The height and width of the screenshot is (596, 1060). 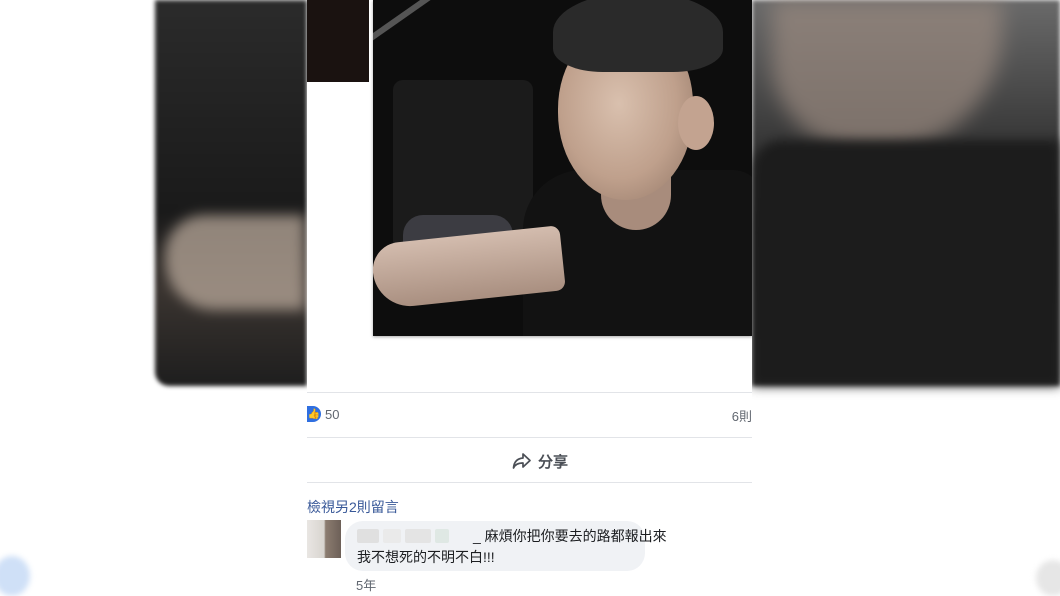 I want to click on comment-text-line-2: 我不想死的不明不白!!!, so click(x=426, y=557).